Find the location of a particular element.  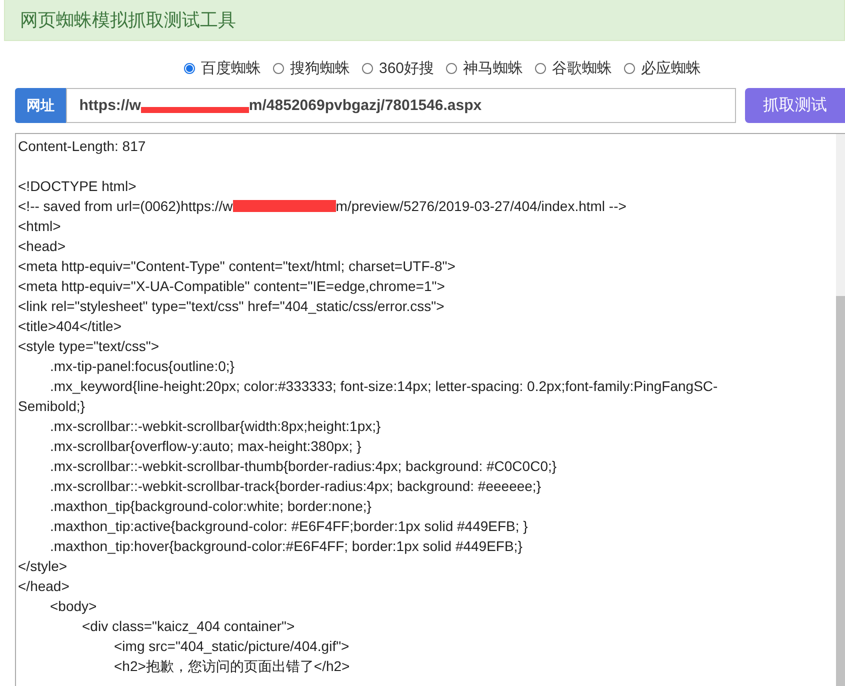

code-line: m/preview/5276/2019-03-27/404/index.html --> is located at coordinates (481, 206).